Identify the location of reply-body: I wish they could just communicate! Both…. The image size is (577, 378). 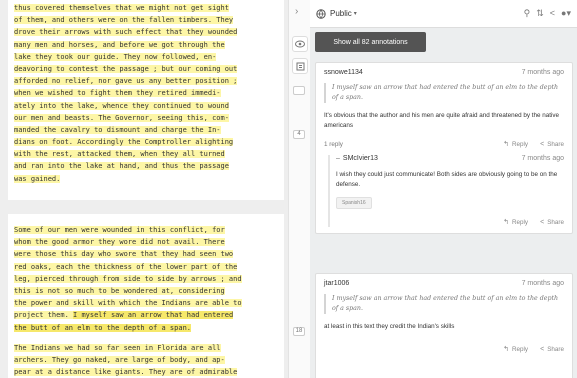
(447, 179).